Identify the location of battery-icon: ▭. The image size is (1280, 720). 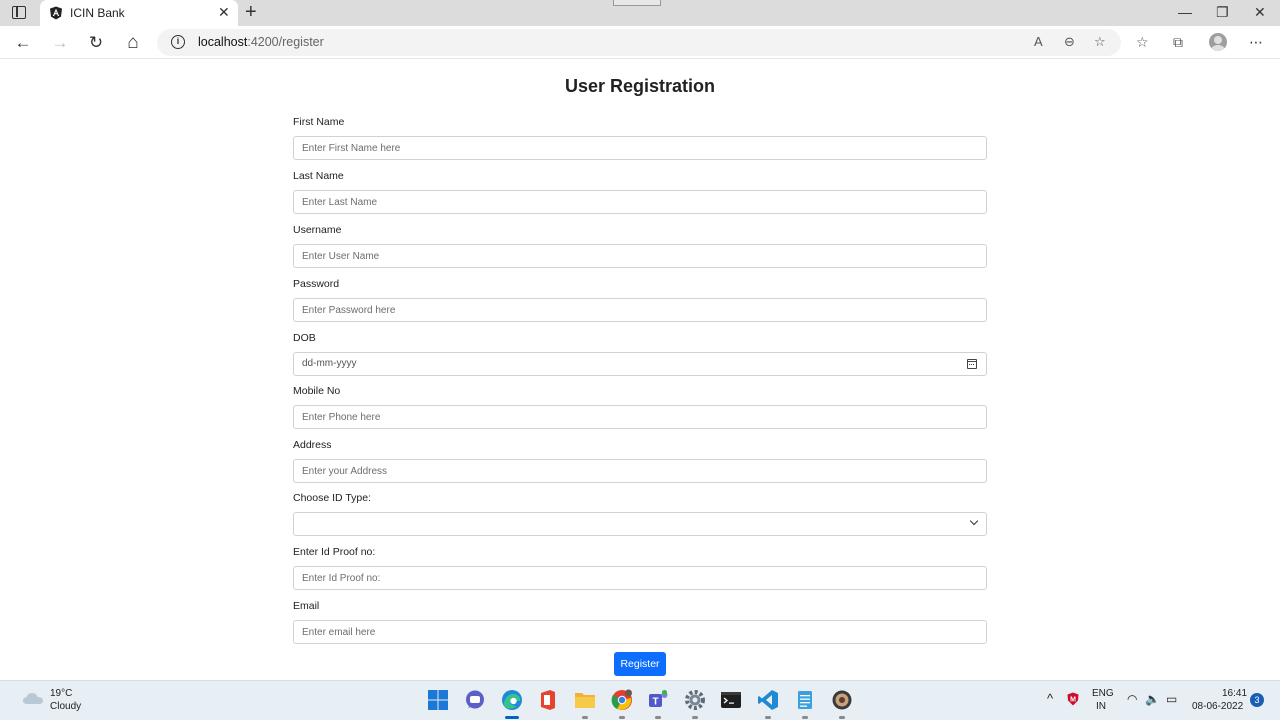
(1171, 699).